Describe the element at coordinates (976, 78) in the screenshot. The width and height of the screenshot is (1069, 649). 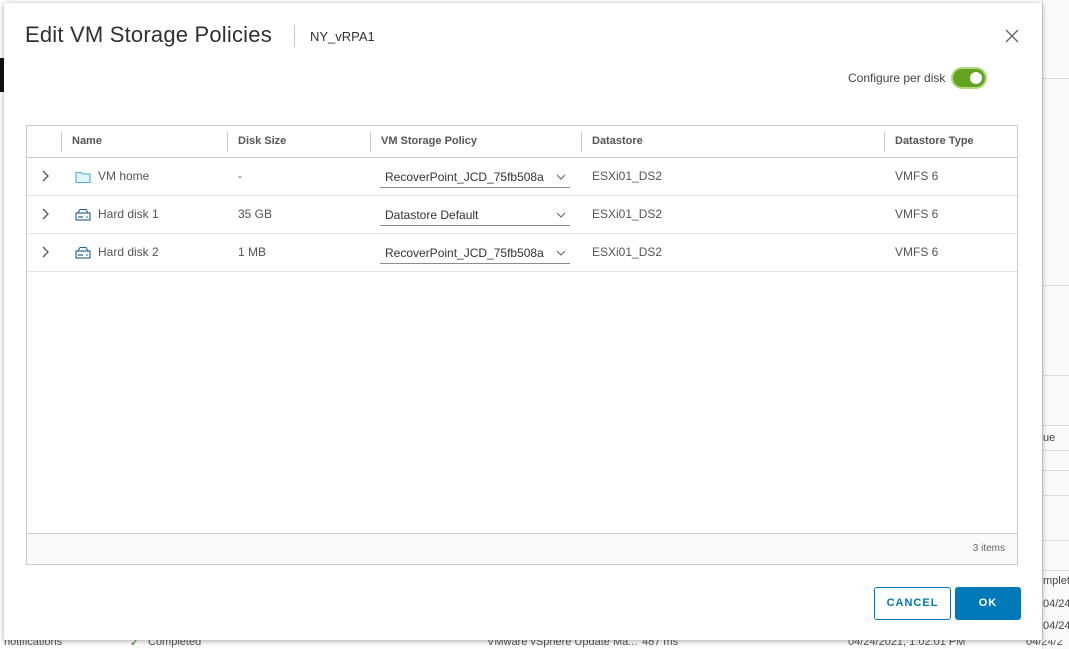
I see `toggle-knob` at that location.